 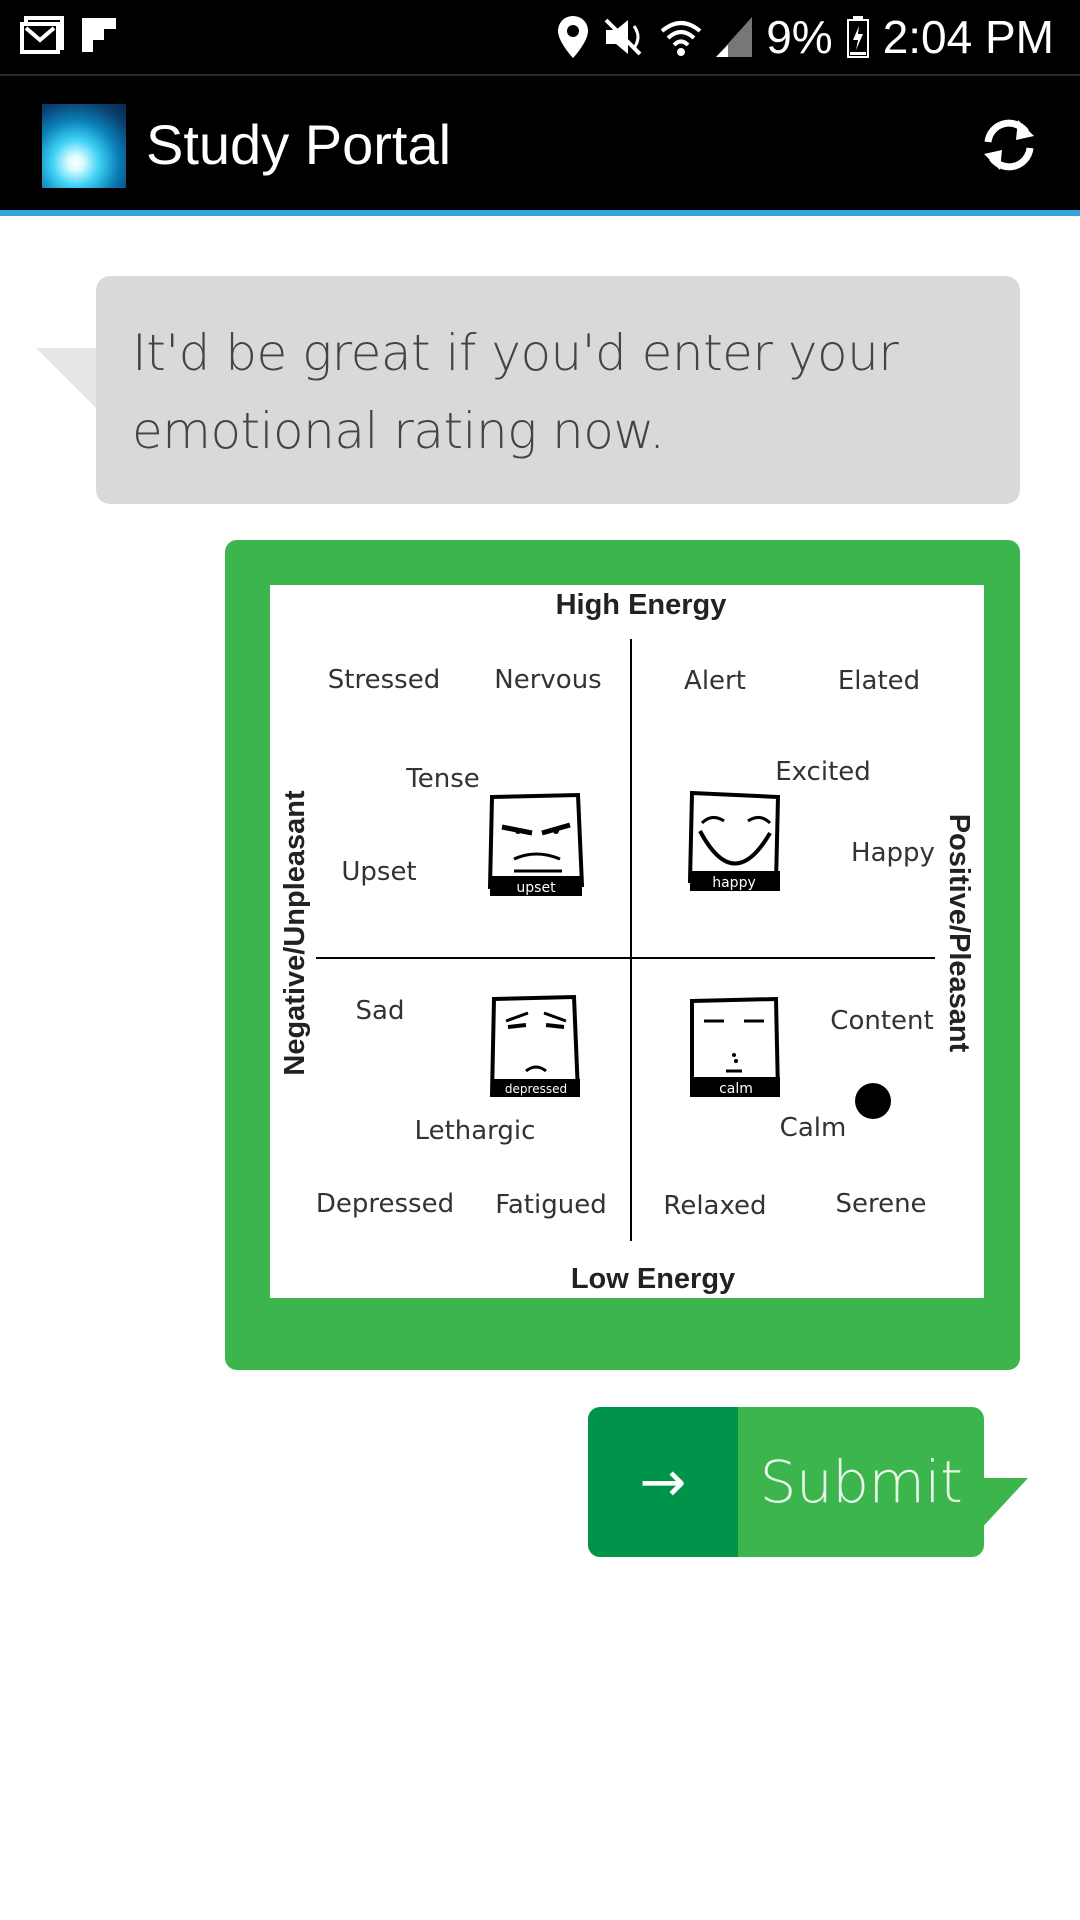 I want to click on word-tense: Tense, so click(x=442, y=779).